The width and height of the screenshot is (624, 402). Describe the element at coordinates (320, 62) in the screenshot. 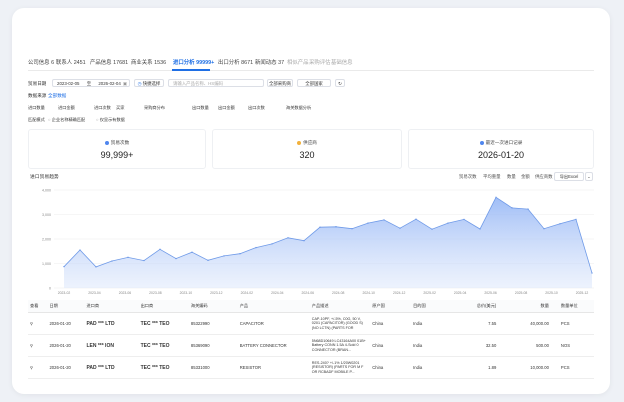

I see `tab-procurement: 采购评估` at that location.